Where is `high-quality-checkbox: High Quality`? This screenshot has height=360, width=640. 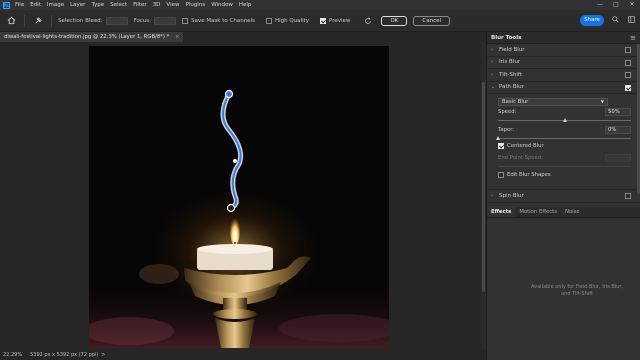
high-quality-checkbox: High Quality is located at coordinates (288, 20).